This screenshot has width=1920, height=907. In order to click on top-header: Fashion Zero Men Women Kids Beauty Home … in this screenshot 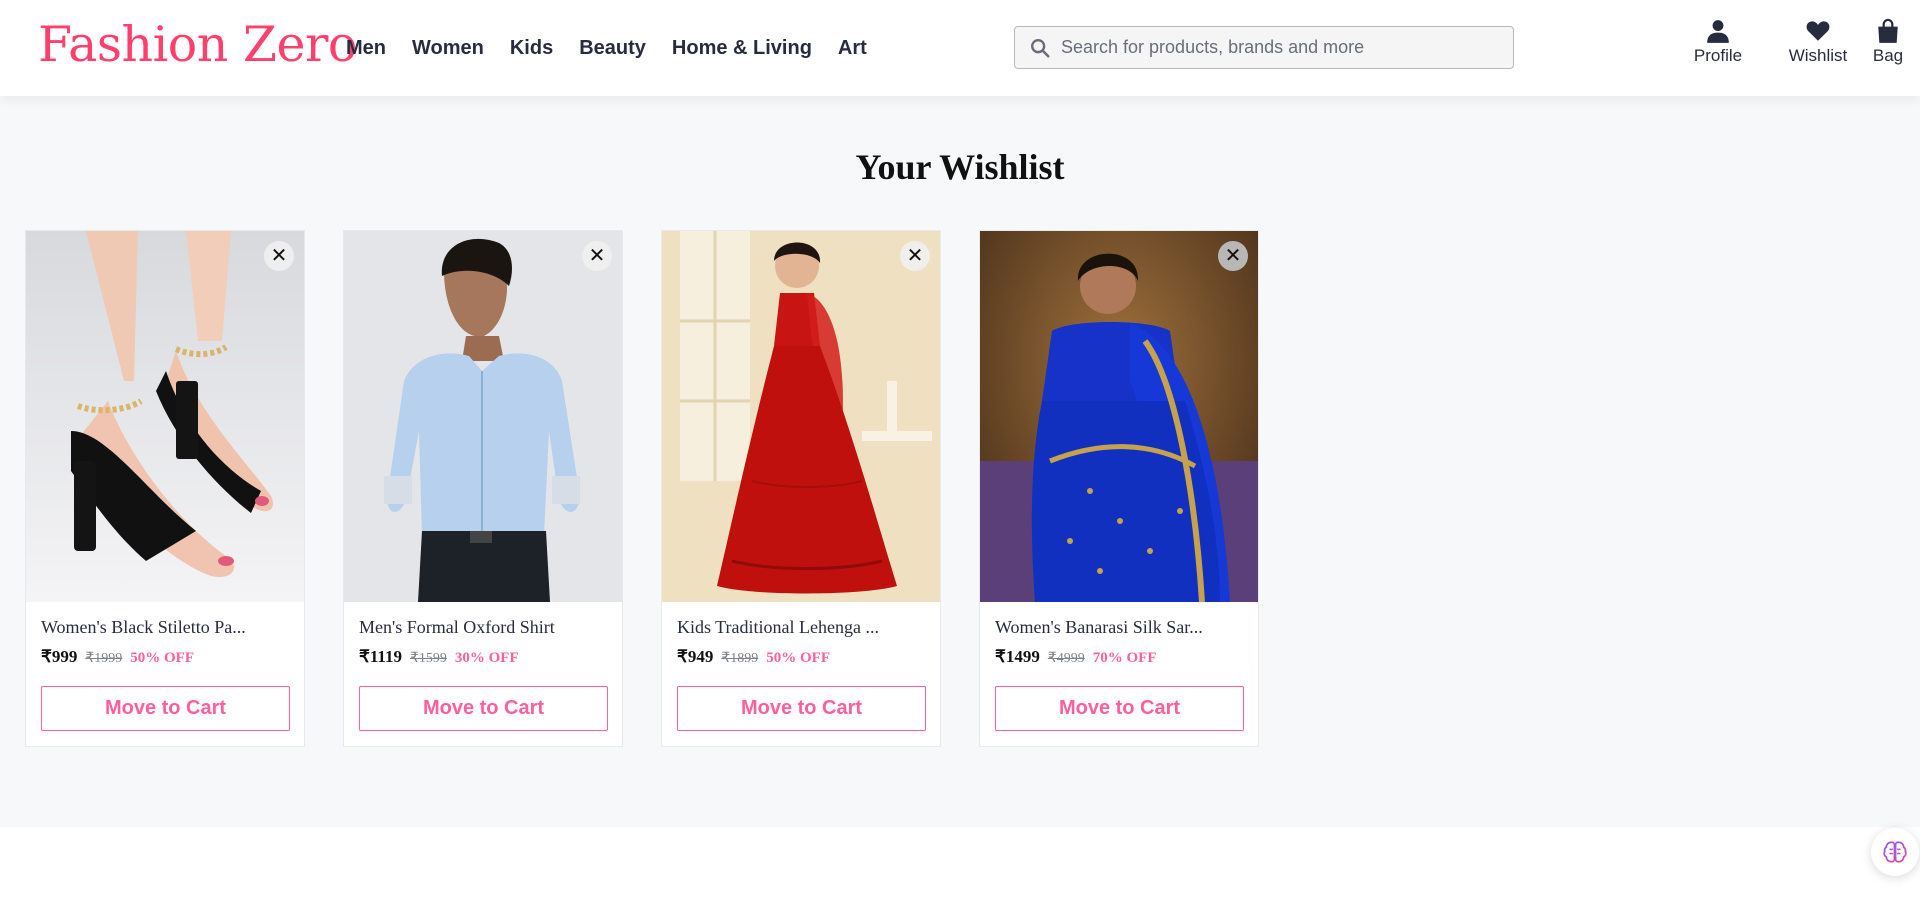, I will do `click(960, 48)`.